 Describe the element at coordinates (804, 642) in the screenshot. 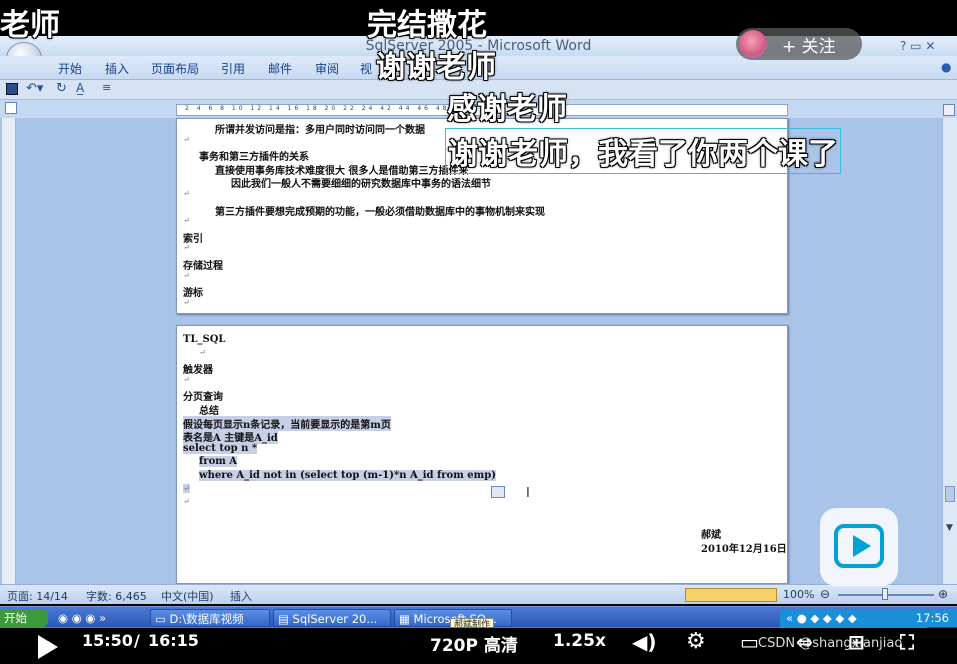

I see `widescreen-icon: ⇔` at that location.